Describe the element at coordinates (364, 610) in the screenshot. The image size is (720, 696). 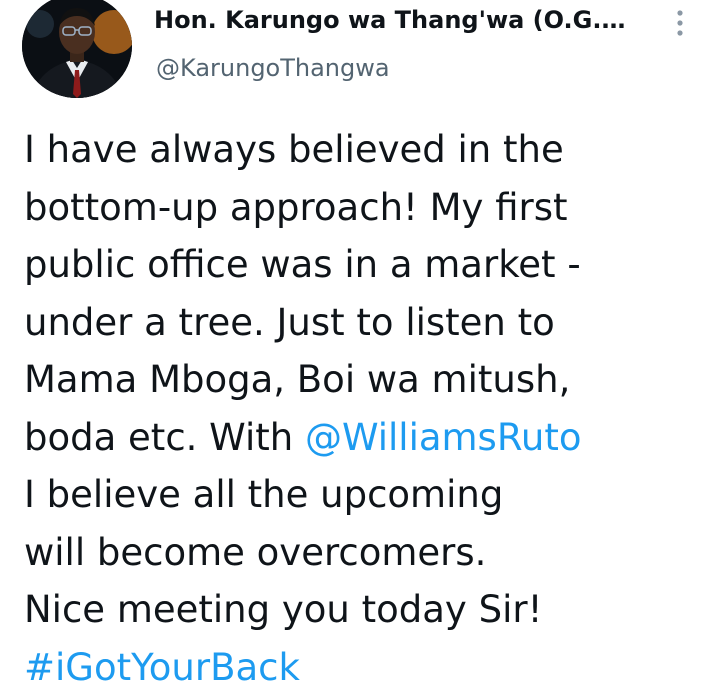
I see `tweet-line: Nice meeting you today Sir!` at that location.